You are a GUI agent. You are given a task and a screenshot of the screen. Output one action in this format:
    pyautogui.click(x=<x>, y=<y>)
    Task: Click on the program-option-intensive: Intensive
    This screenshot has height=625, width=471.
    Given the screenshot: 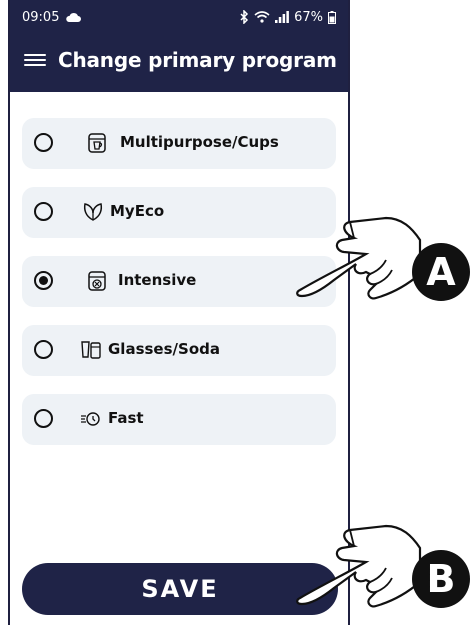 What is the action you would take?
    pyautogui.click(x=179, y=281)
    